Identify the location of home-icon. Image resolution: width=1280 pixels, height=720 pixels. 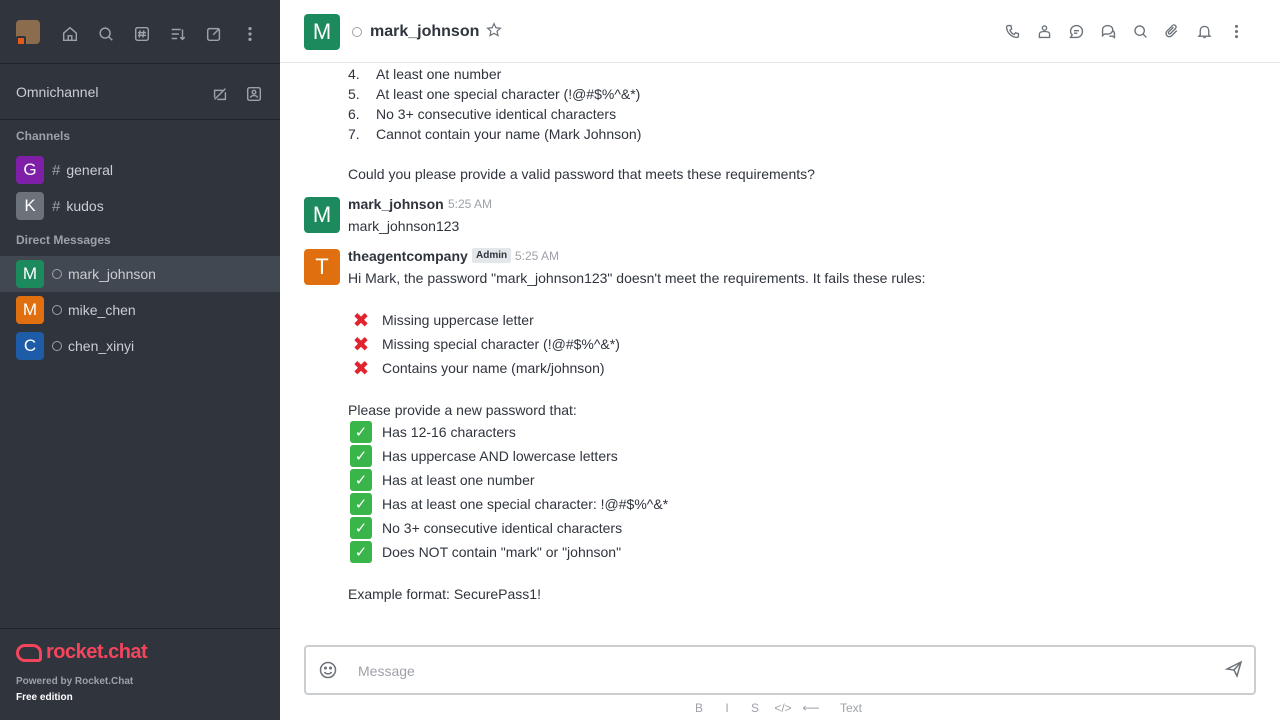
(70, 34).